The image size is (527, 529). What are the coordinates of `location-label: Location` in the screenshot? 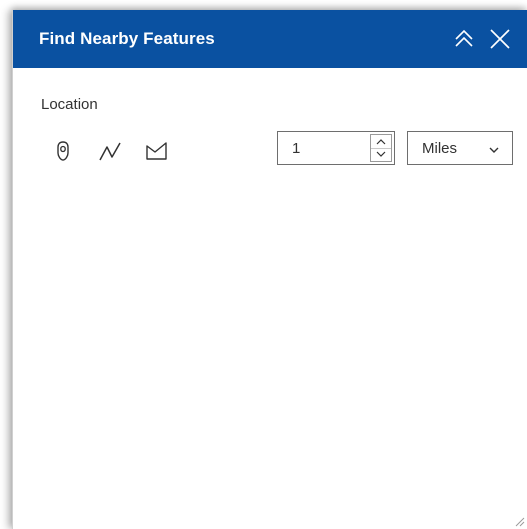 It's located at (69, 104).